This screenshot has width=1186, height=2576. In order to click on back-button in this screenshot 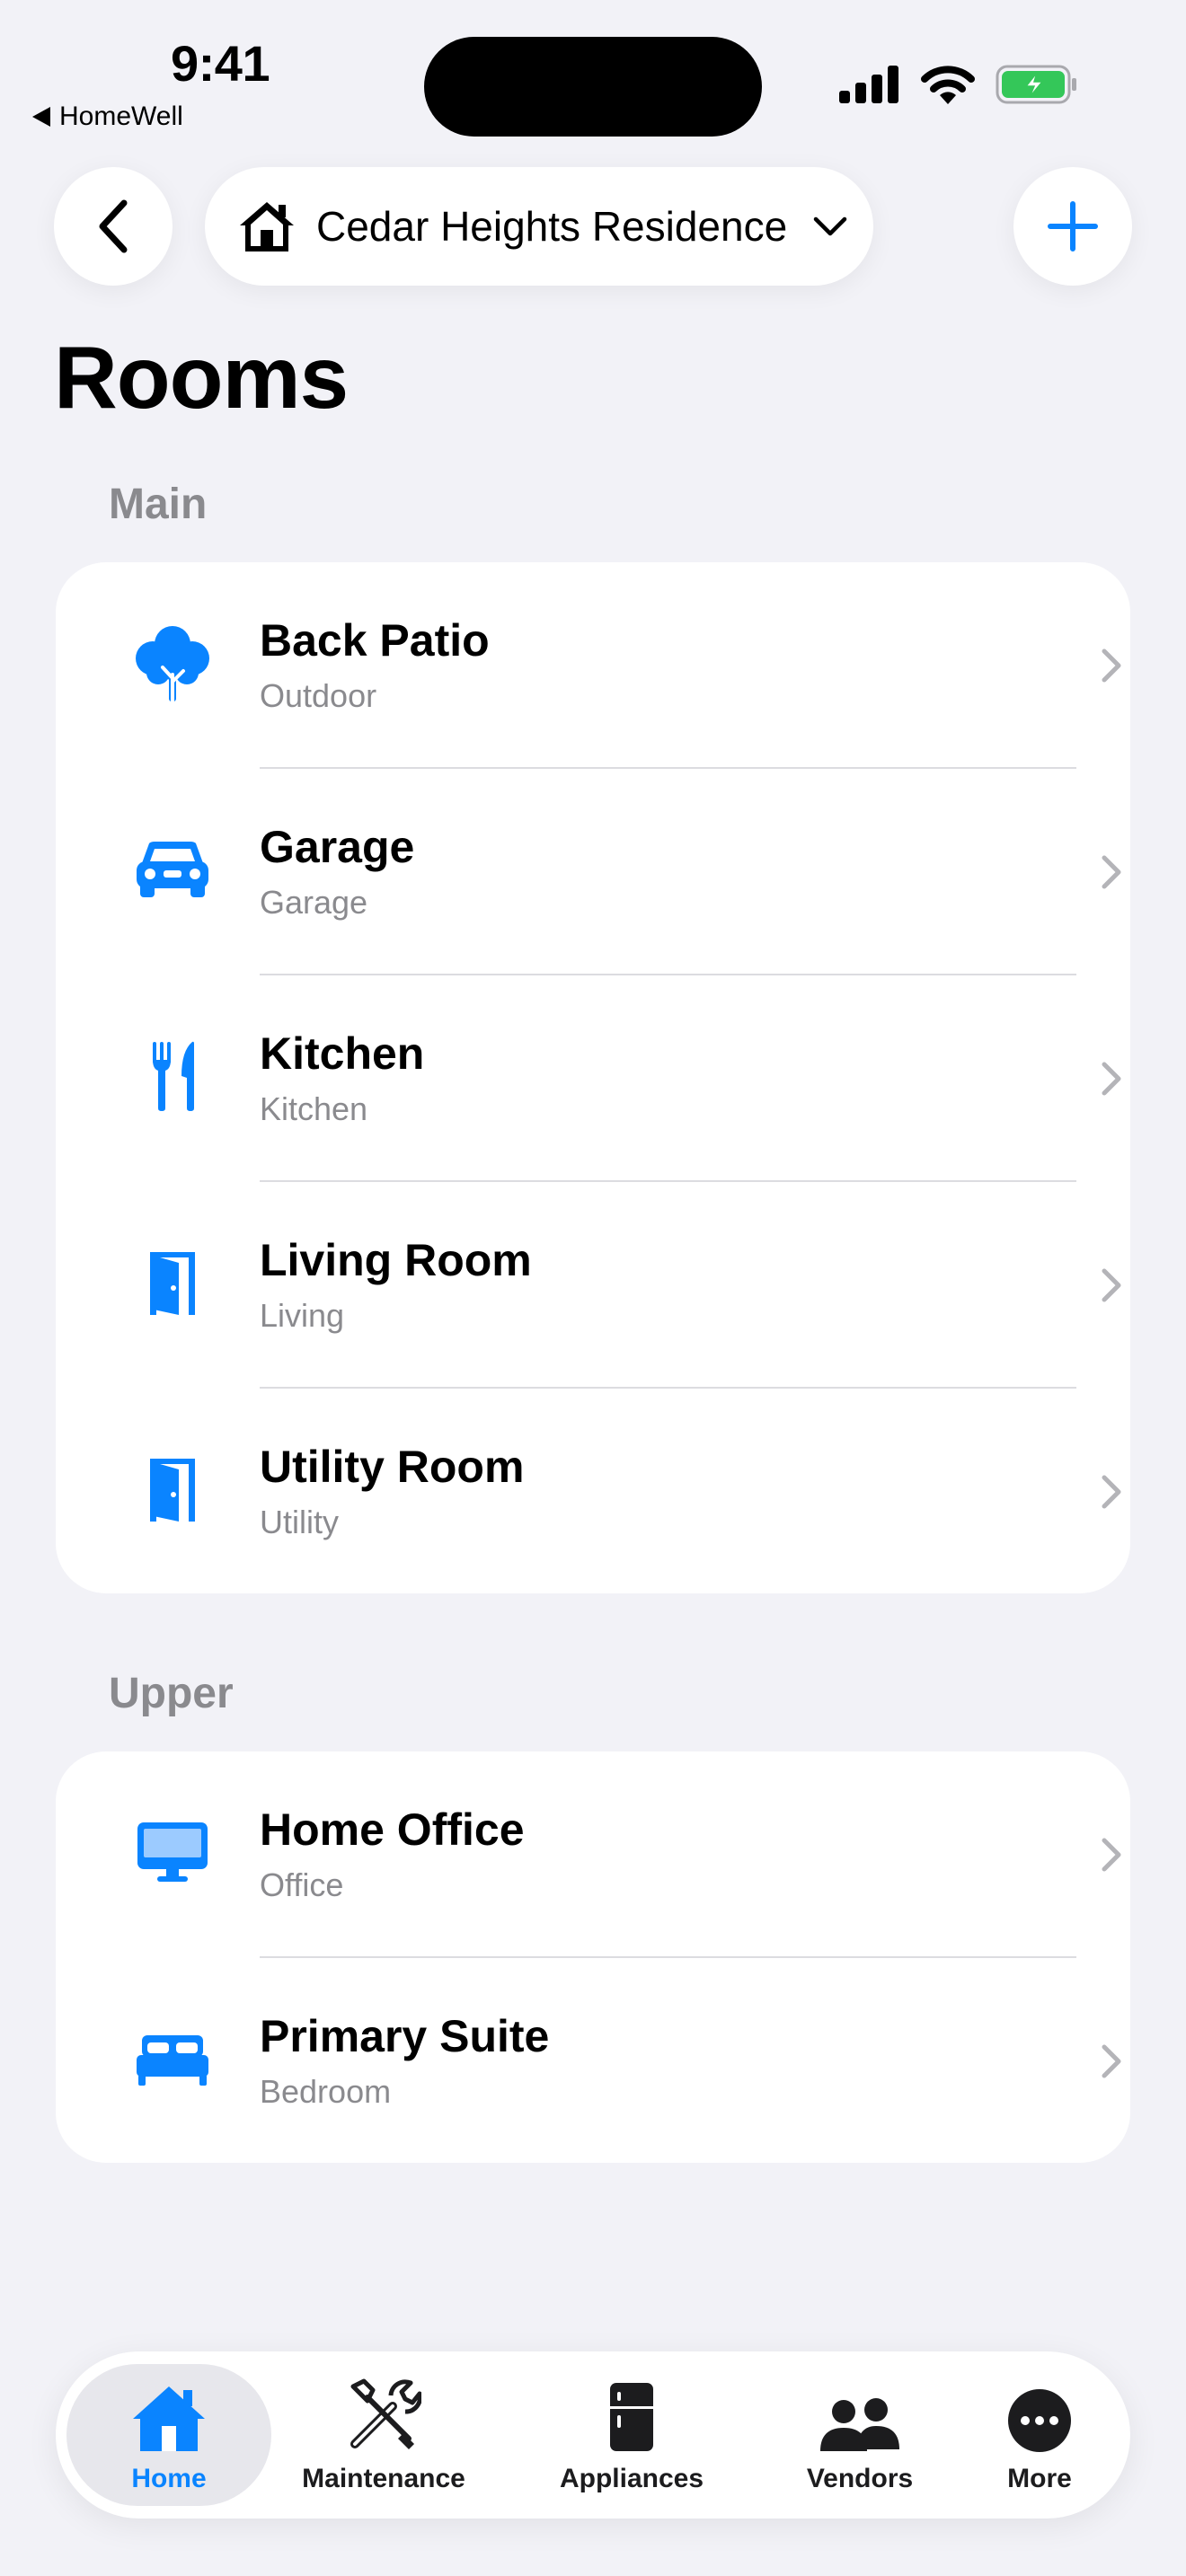, I will do `click(113, 226)`.